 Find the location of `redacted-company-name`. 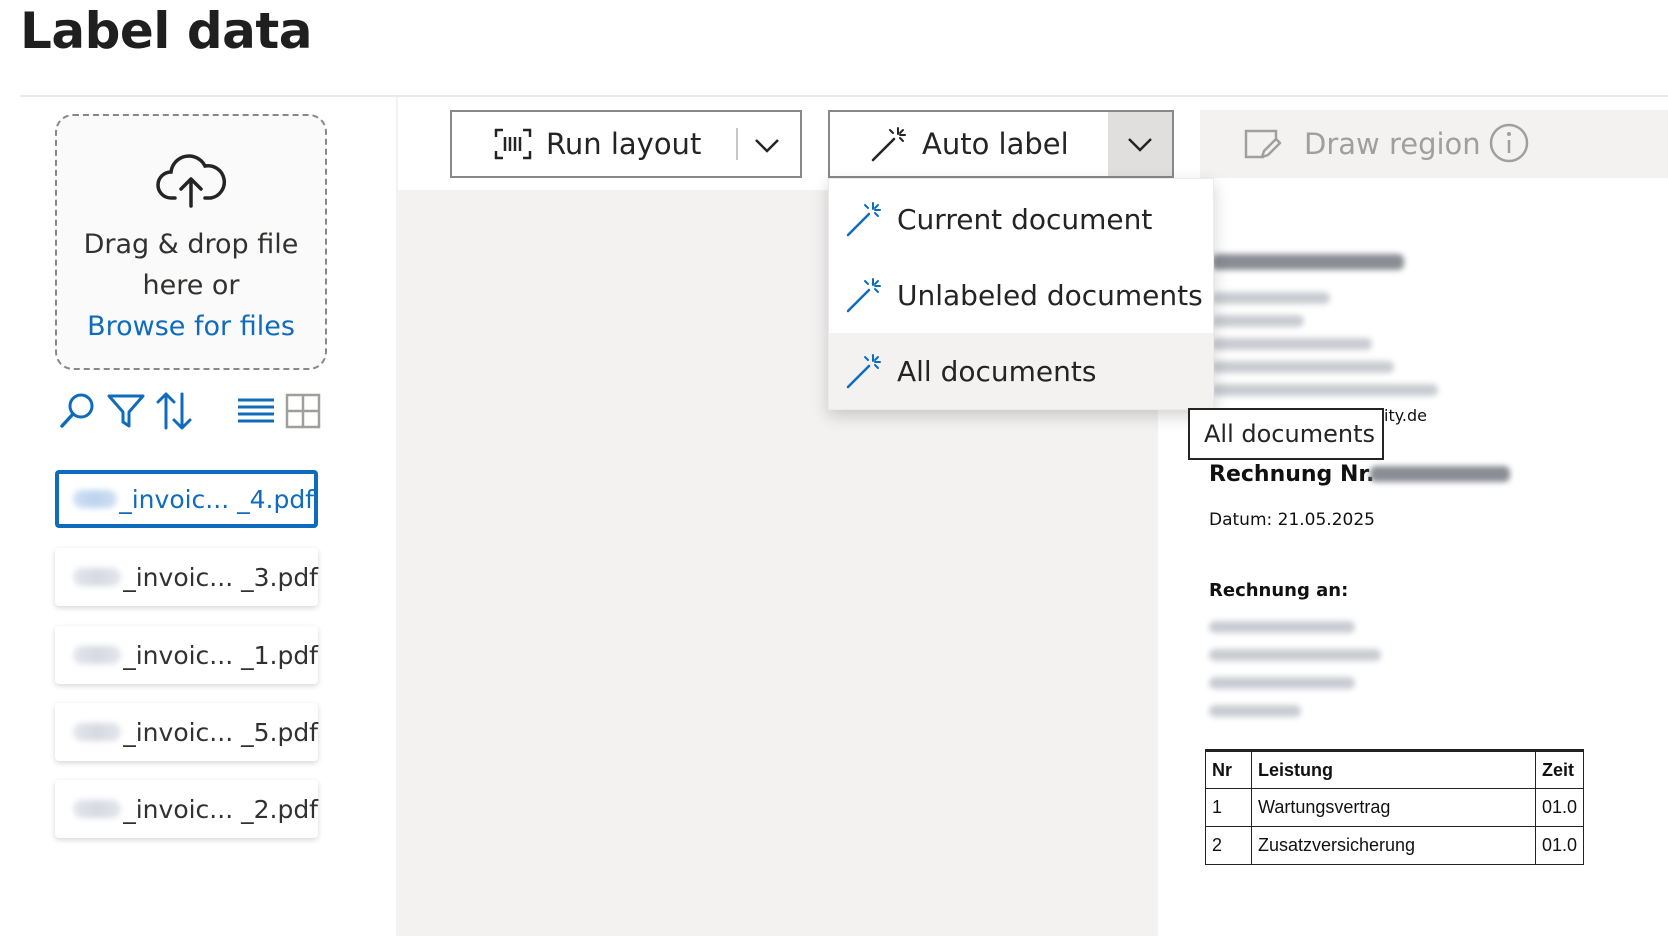

redacted-company-name is located at coordinates (1308, 262).